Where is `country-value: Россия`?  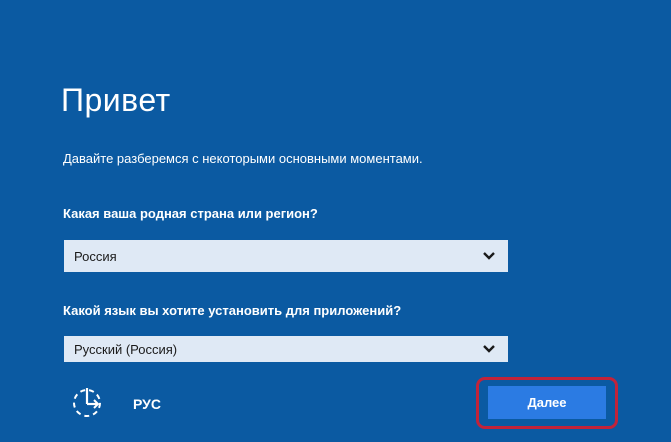 country-value: Россия is located at coordinates (95, 256).